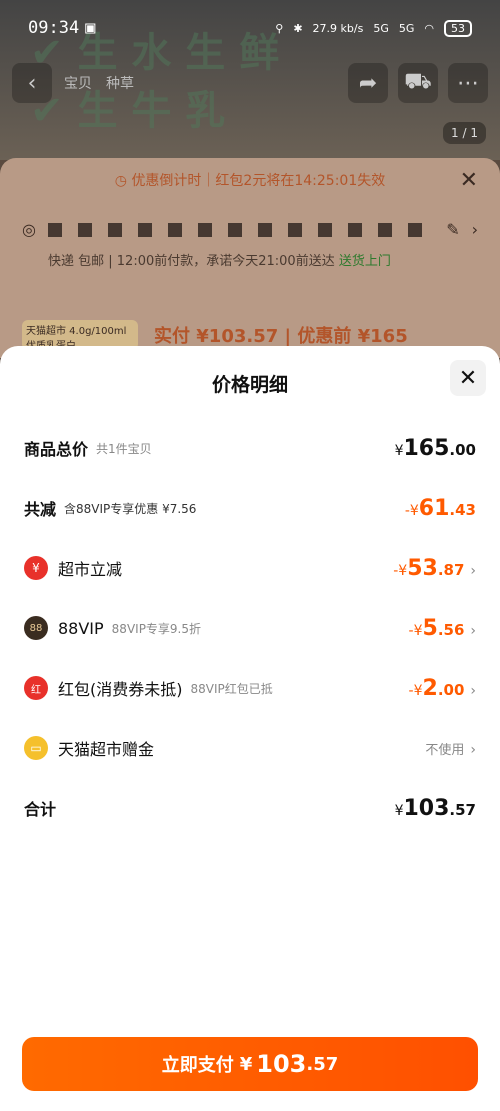  I want to click on close-icon: ✕, so click(469, 180).